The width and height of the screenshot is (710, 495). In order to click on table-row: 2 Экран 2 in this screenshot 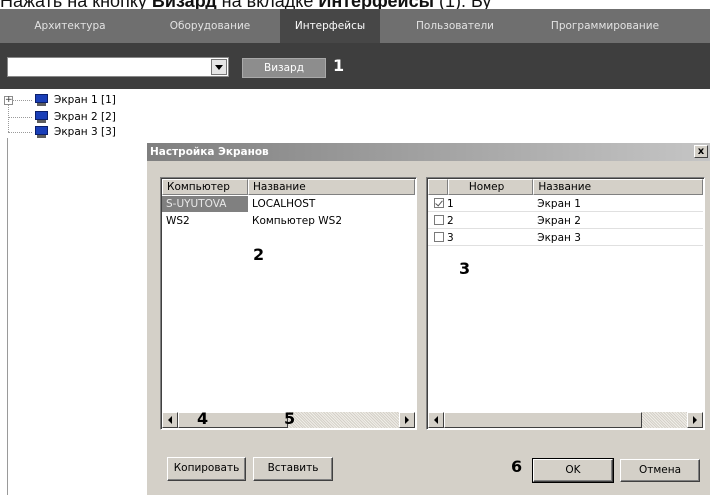, I will do `click(565, 221)`.